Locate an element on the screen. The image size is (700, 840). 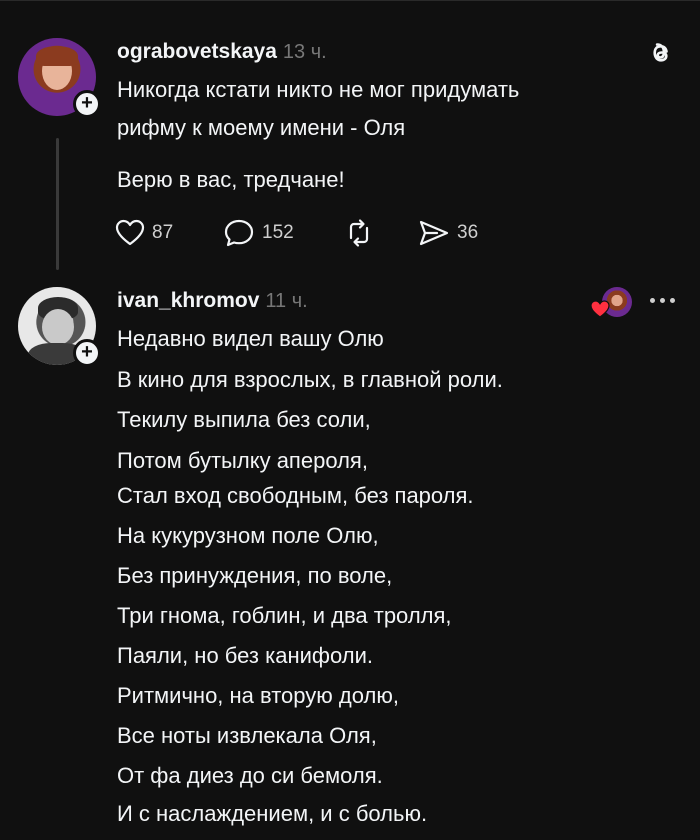
post-text-line: Текилу выпила без соли, is located at coordinates (244, 419).